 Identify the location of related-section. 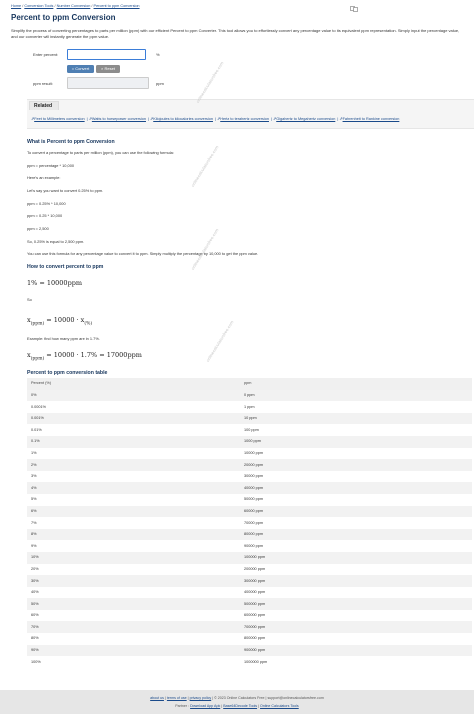
(250, 114).